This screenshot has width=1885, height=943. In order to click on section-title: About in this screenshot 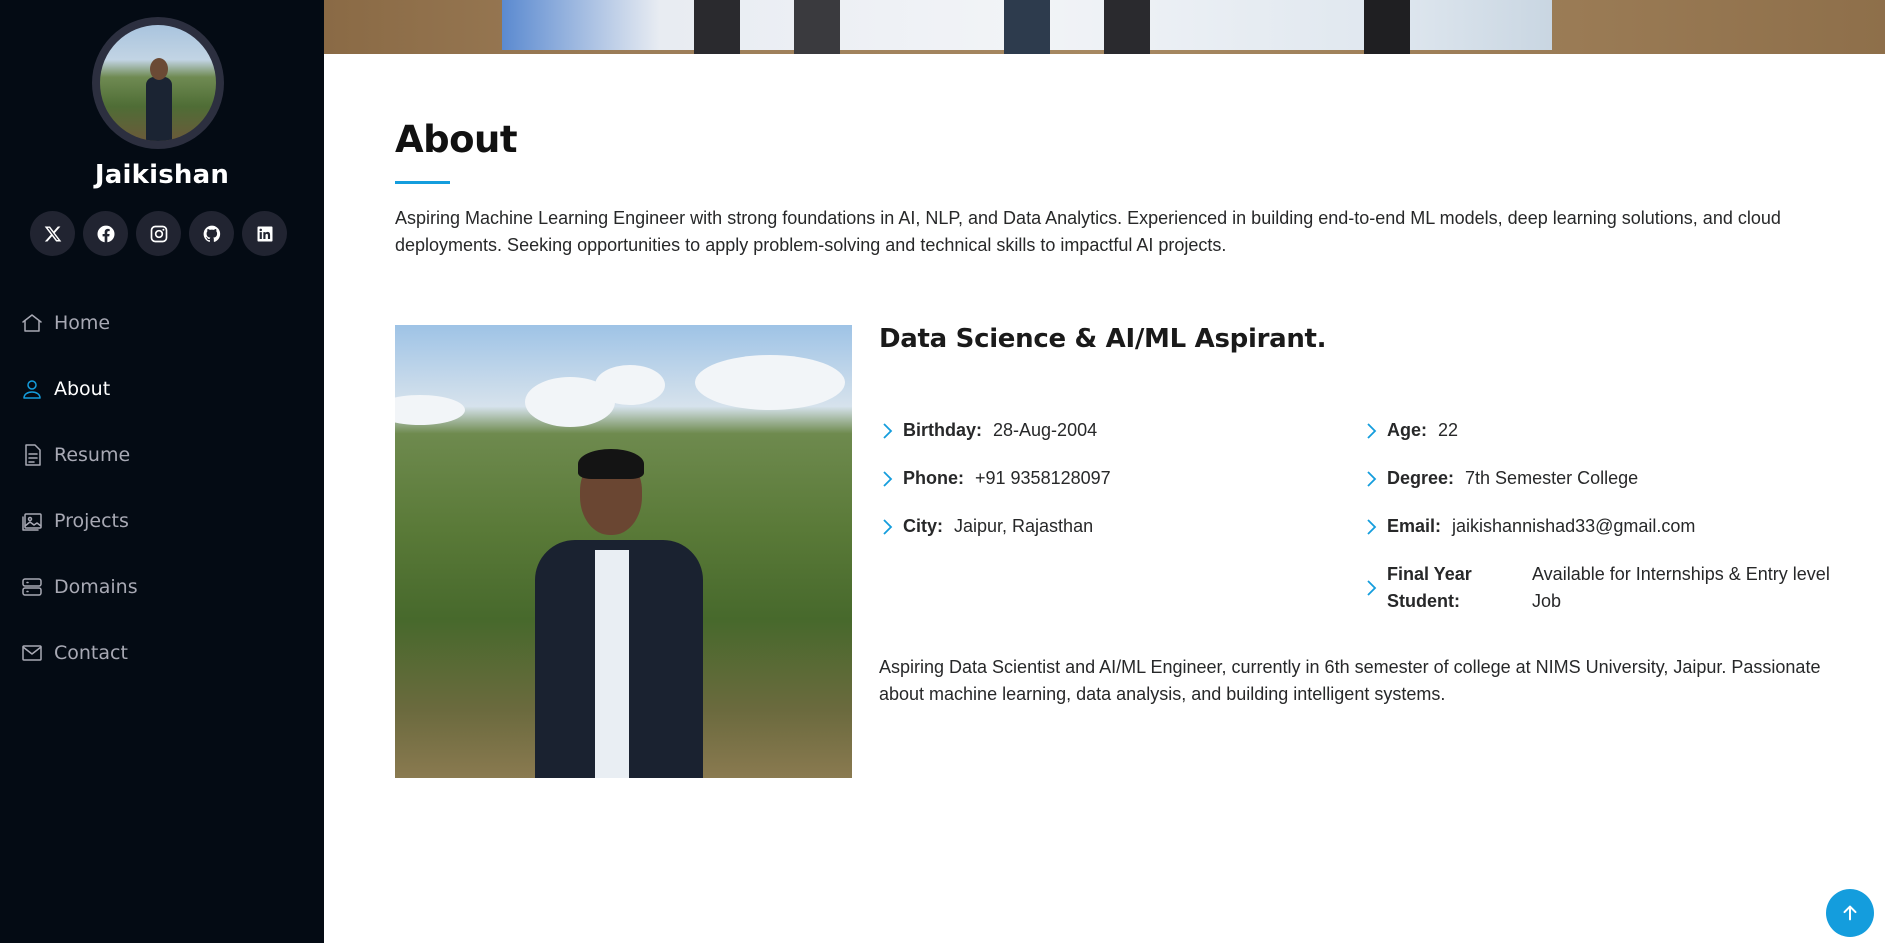, I will do `click(456, 139)`.